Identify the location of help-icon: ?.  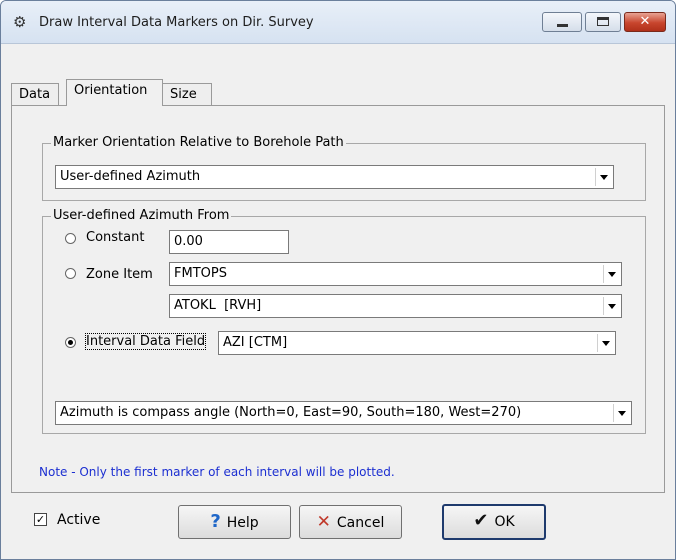
(215, 521).